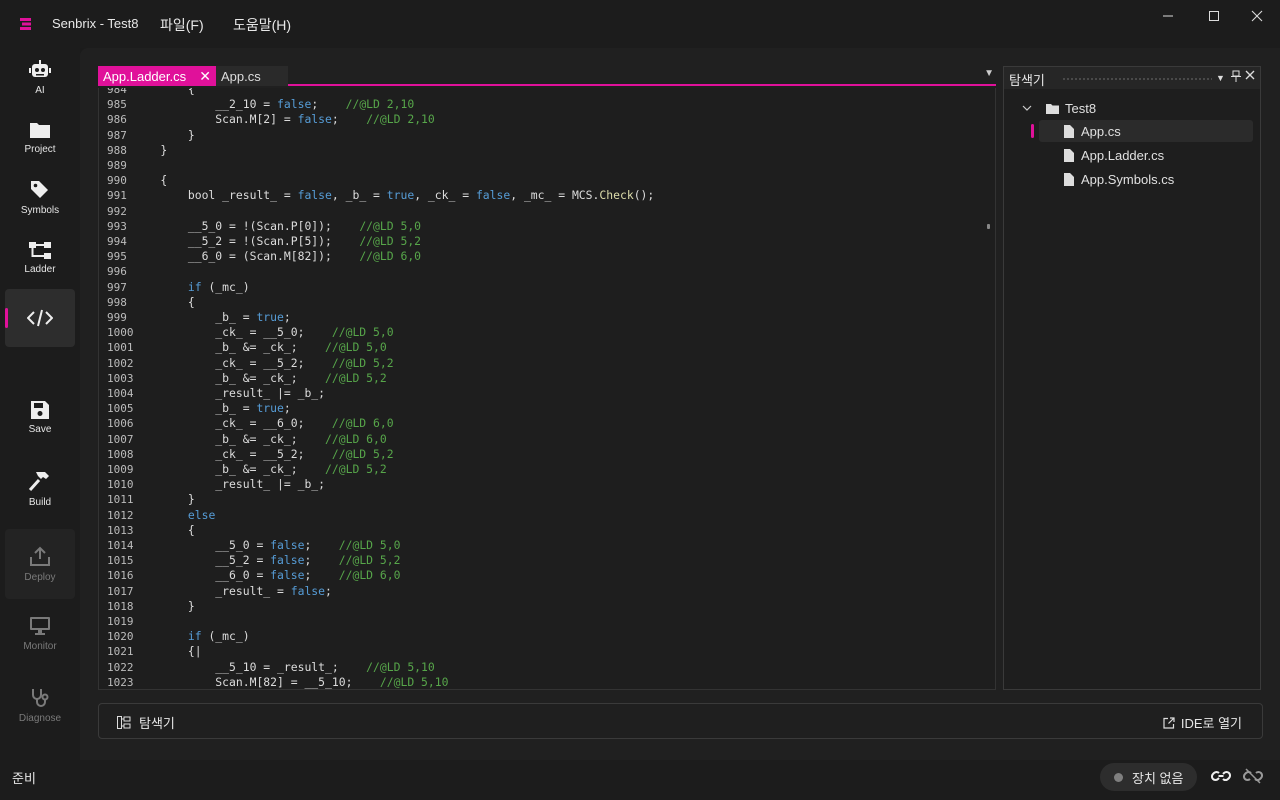 The height and width of the screenshot is (800, 1280). What do you see at coordinates (547, 119) in the screenshot?
I see `code-line: 986 Scan.M[2] = false; //@LD 2,10` at bounding box center [547, 119].